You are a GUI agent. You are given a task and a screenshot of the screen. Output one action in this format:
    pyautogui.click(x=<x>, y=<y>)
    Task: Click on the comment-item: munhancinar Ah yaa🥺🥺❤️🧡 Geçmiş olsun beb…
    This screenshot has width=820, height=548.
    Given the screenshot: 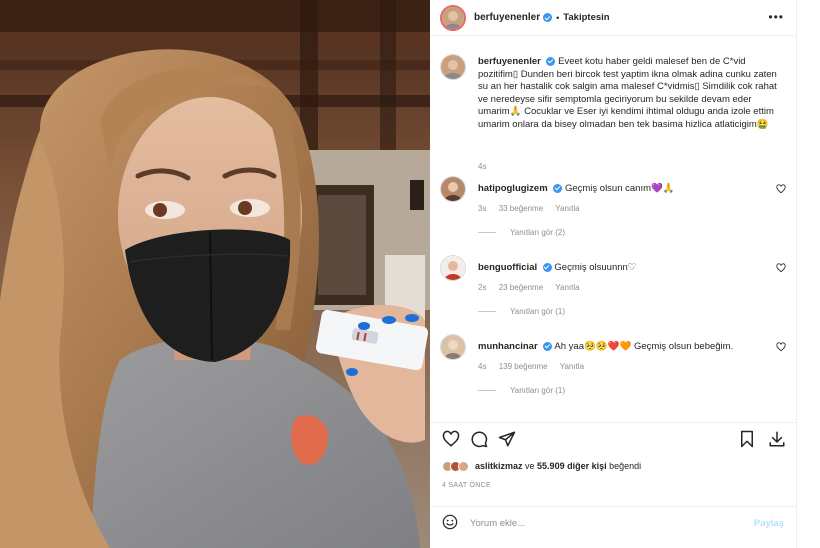 What is the action you would take?
    pyautogui.click(x=613, y=373)
    